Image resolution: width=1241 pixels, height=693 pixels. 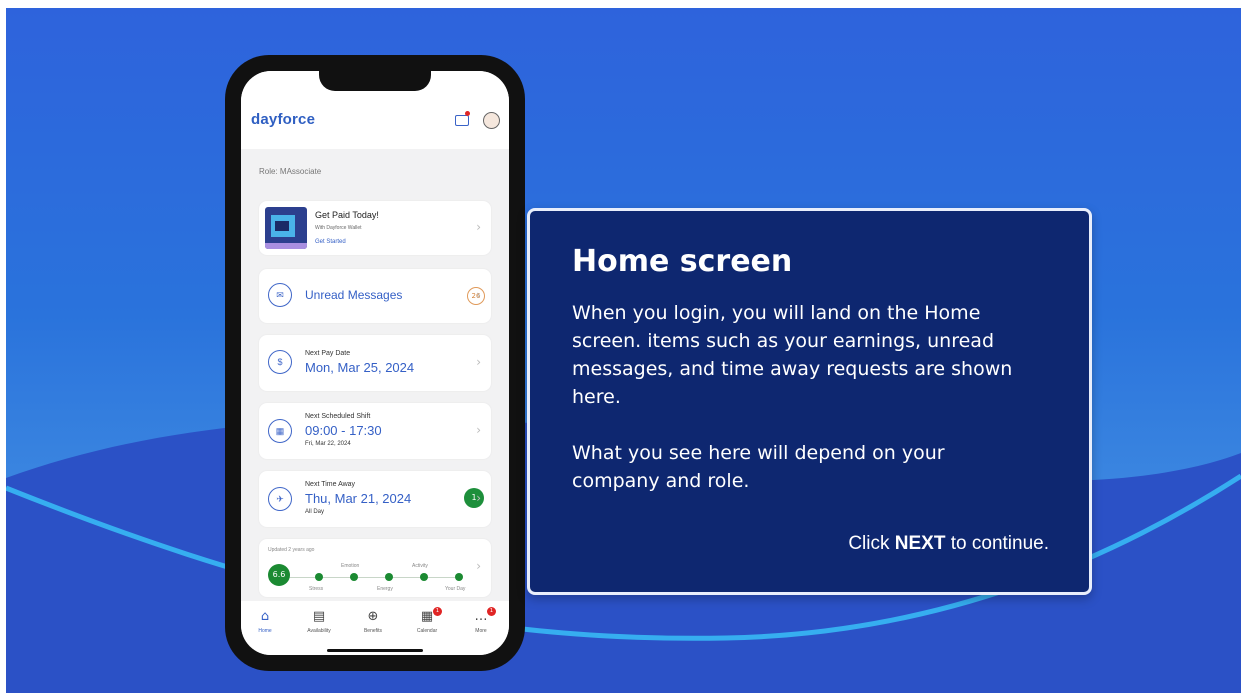 I want to click on tab-home: ⌂ Home, so click(x=265, y=621).